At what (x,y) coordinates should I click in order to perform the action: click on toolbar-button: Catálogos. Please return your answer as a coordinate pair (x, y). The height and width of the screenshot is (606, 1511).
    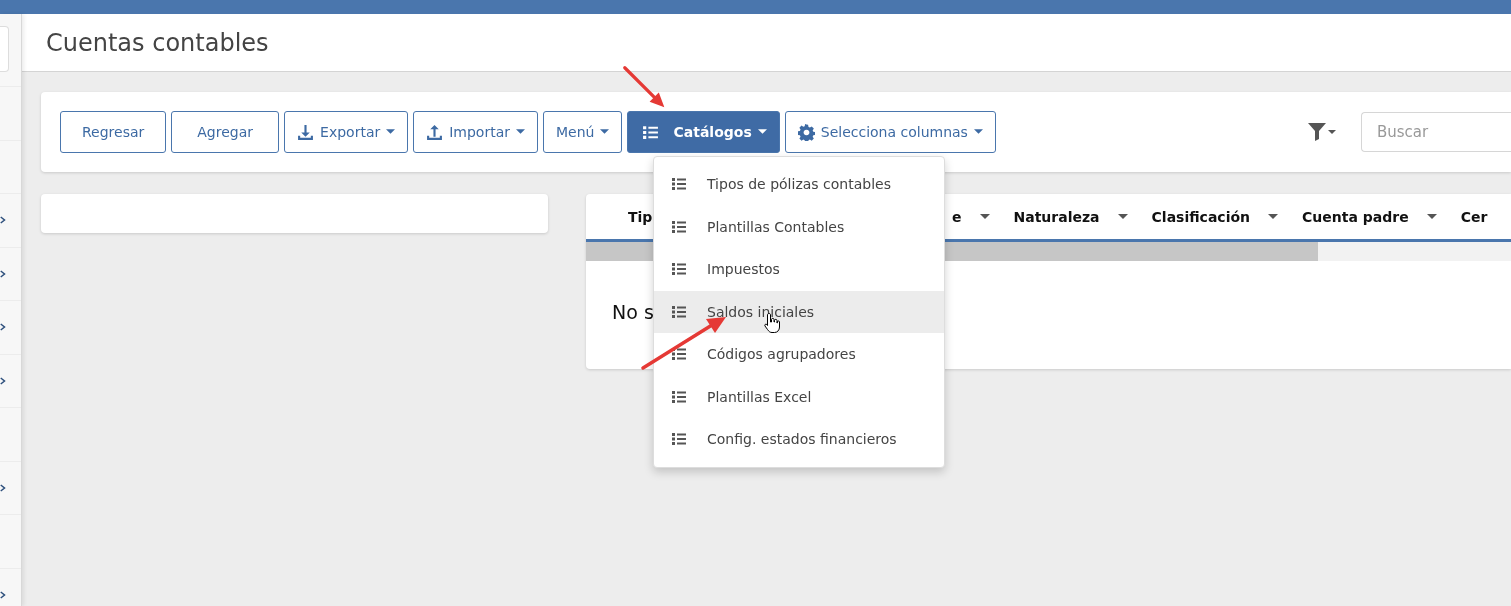
    Looking at the image, I should click on (703, 132).